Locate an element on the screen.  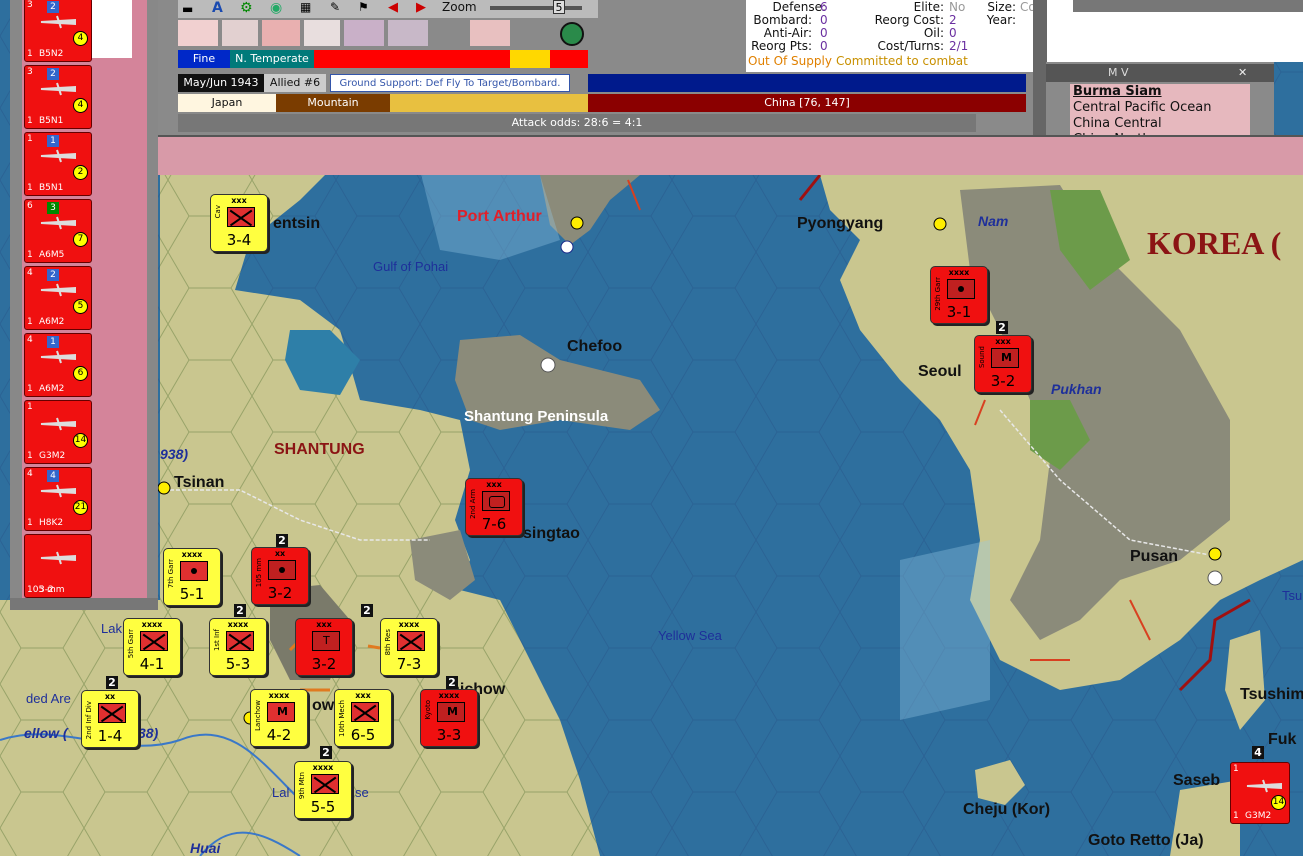
zoom-slider is located at coordinates (536, 8).